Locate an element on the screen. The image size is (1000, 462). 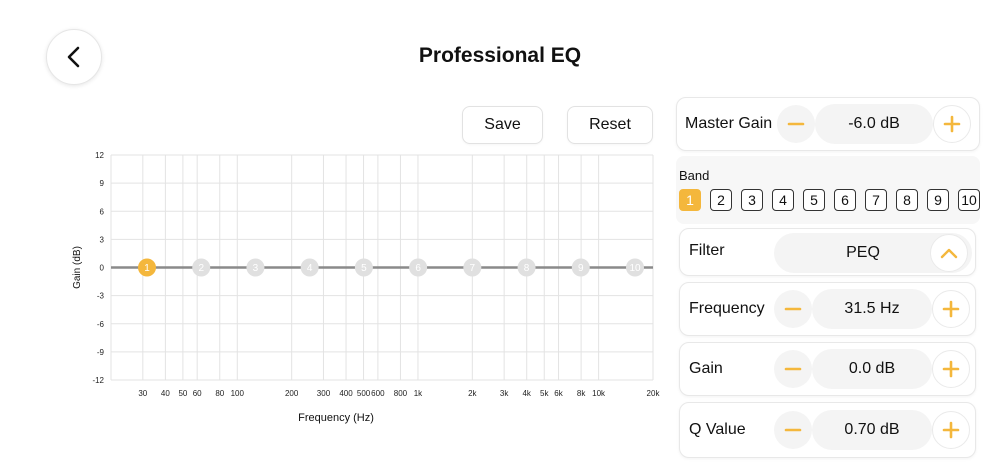
y-tick-label: 3 is located at coordinates (102, 239).